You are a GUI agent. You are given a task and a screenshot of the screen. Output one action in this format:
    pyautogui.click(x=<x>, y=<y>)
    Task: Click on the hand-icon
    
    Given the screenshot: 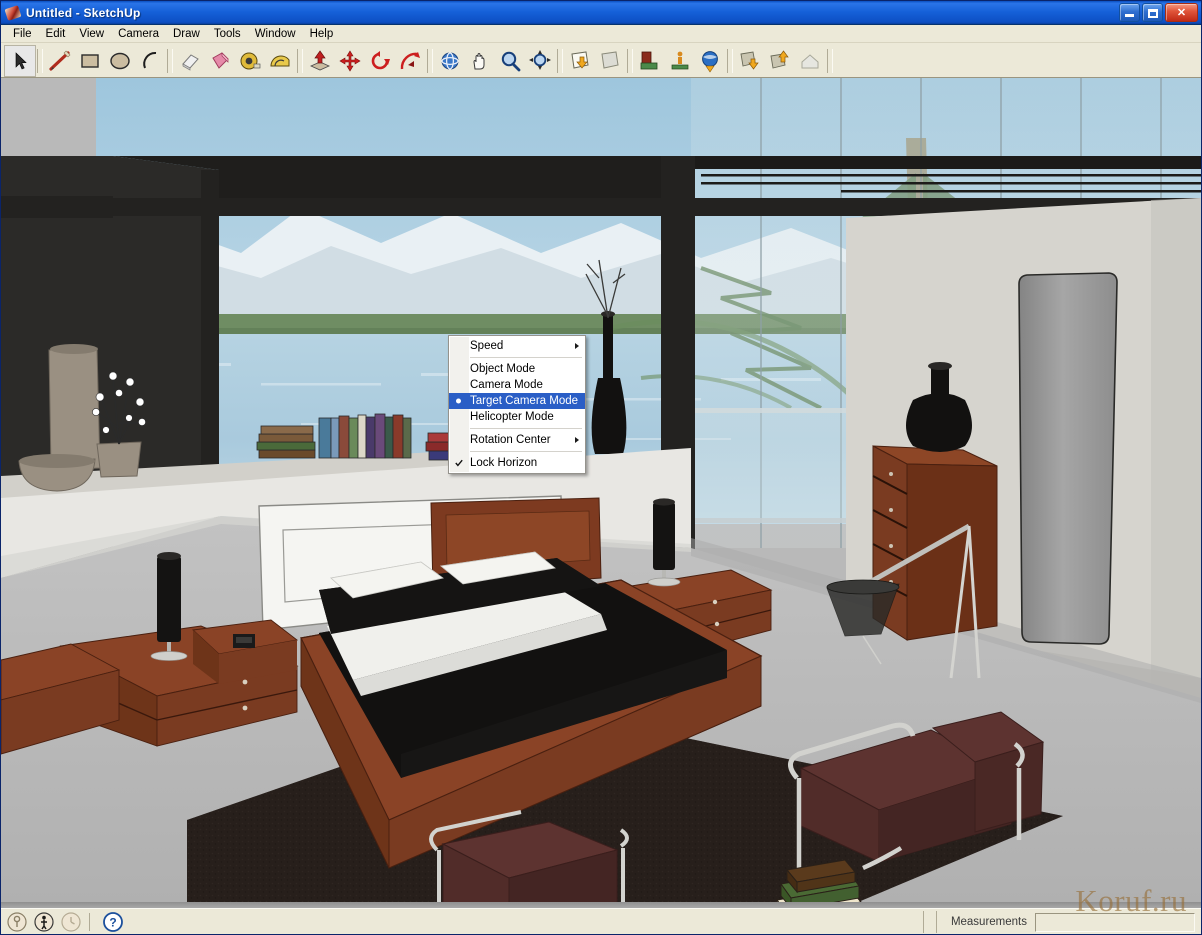 What is the action you would take?
    pyautogui.click(x=479, y=60)
    